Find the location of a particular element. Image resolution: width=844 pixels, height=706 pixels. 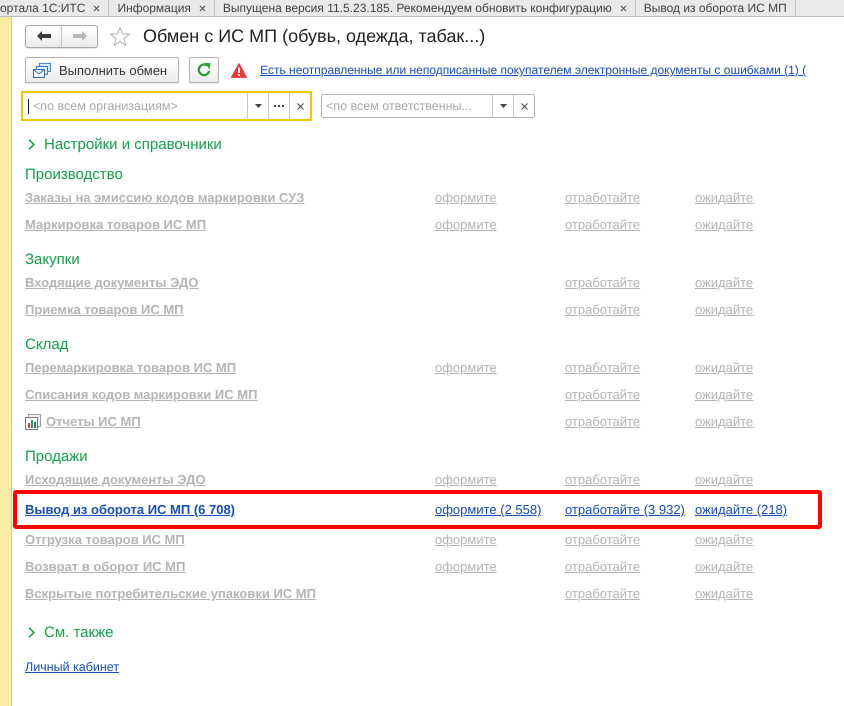

exchange-button: Выполнить обмен is located at coordinates (102, 70).